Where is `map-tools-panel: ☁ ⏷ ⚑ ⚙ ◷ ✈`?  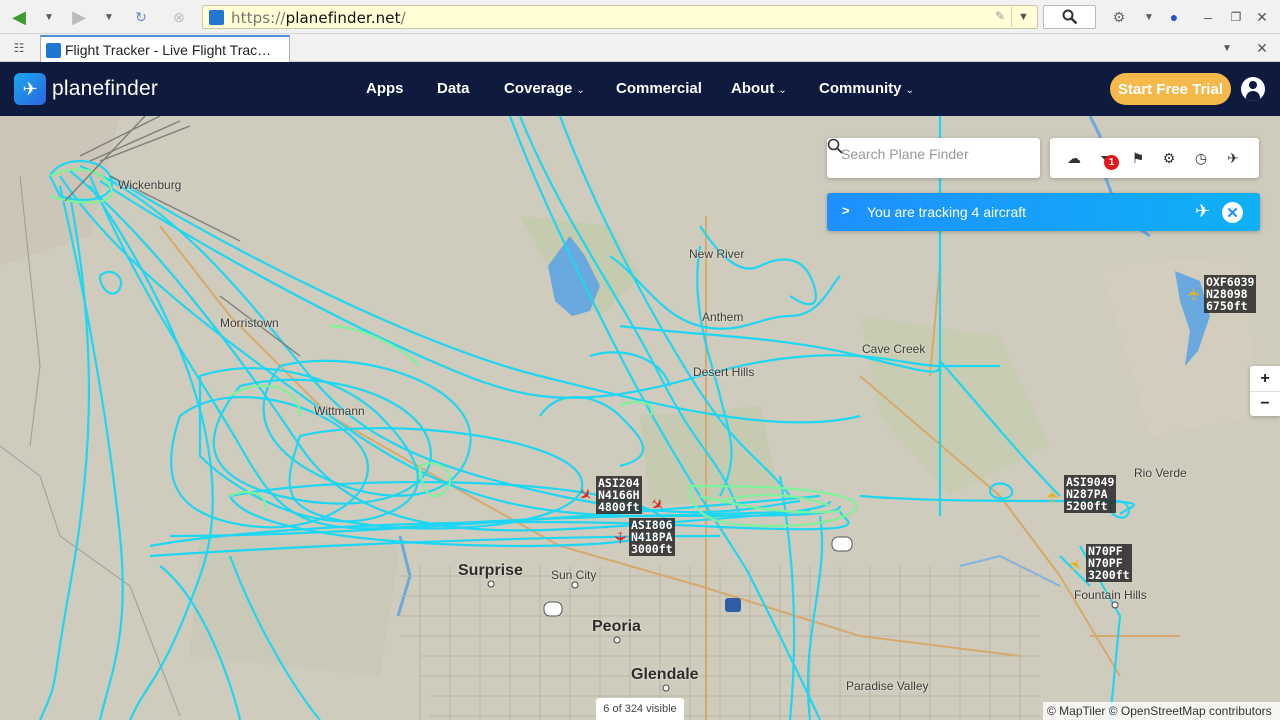 map-tools-panel: ☁ ⏷ ⚑ ⚙ ◷ ✈ is located at coordinates (1154, 158).